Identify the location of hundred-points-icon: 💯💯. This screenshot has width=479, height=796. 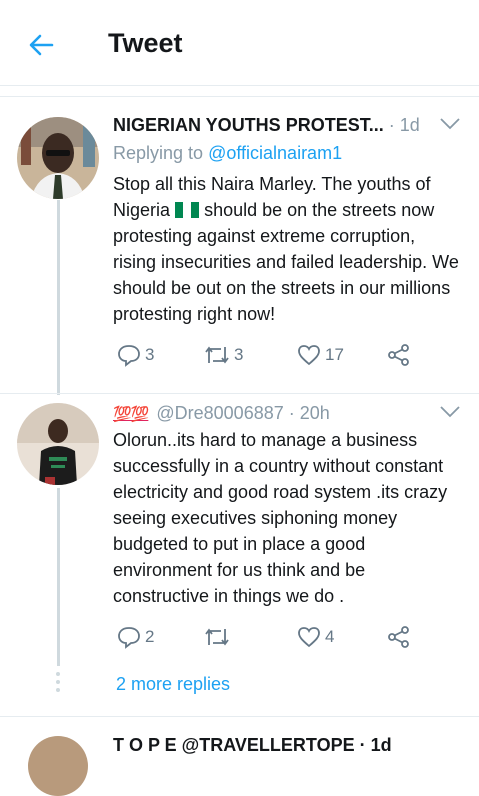
(131, 414).